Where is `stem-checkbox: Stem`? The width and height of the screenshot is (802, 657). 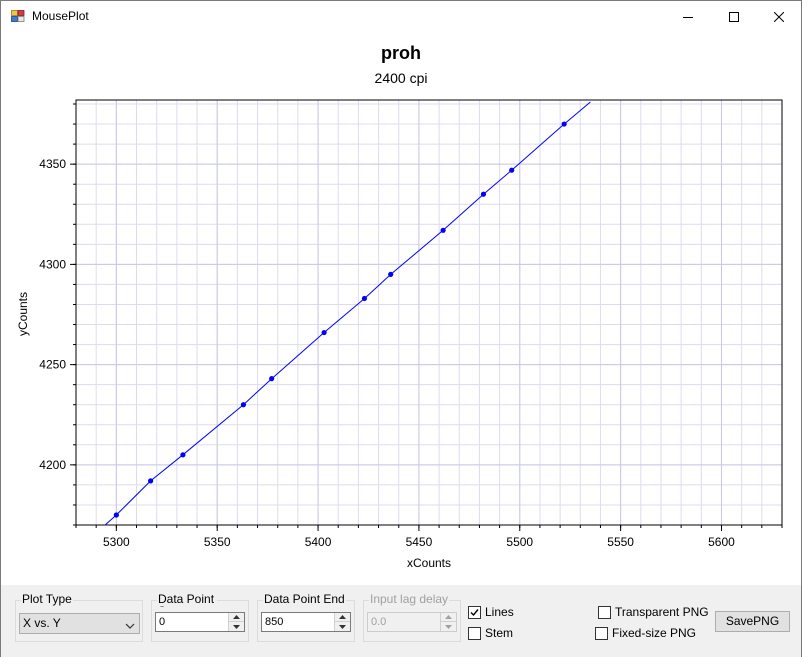 stem-checkbox: Stem is located at coordinates (490, 633).